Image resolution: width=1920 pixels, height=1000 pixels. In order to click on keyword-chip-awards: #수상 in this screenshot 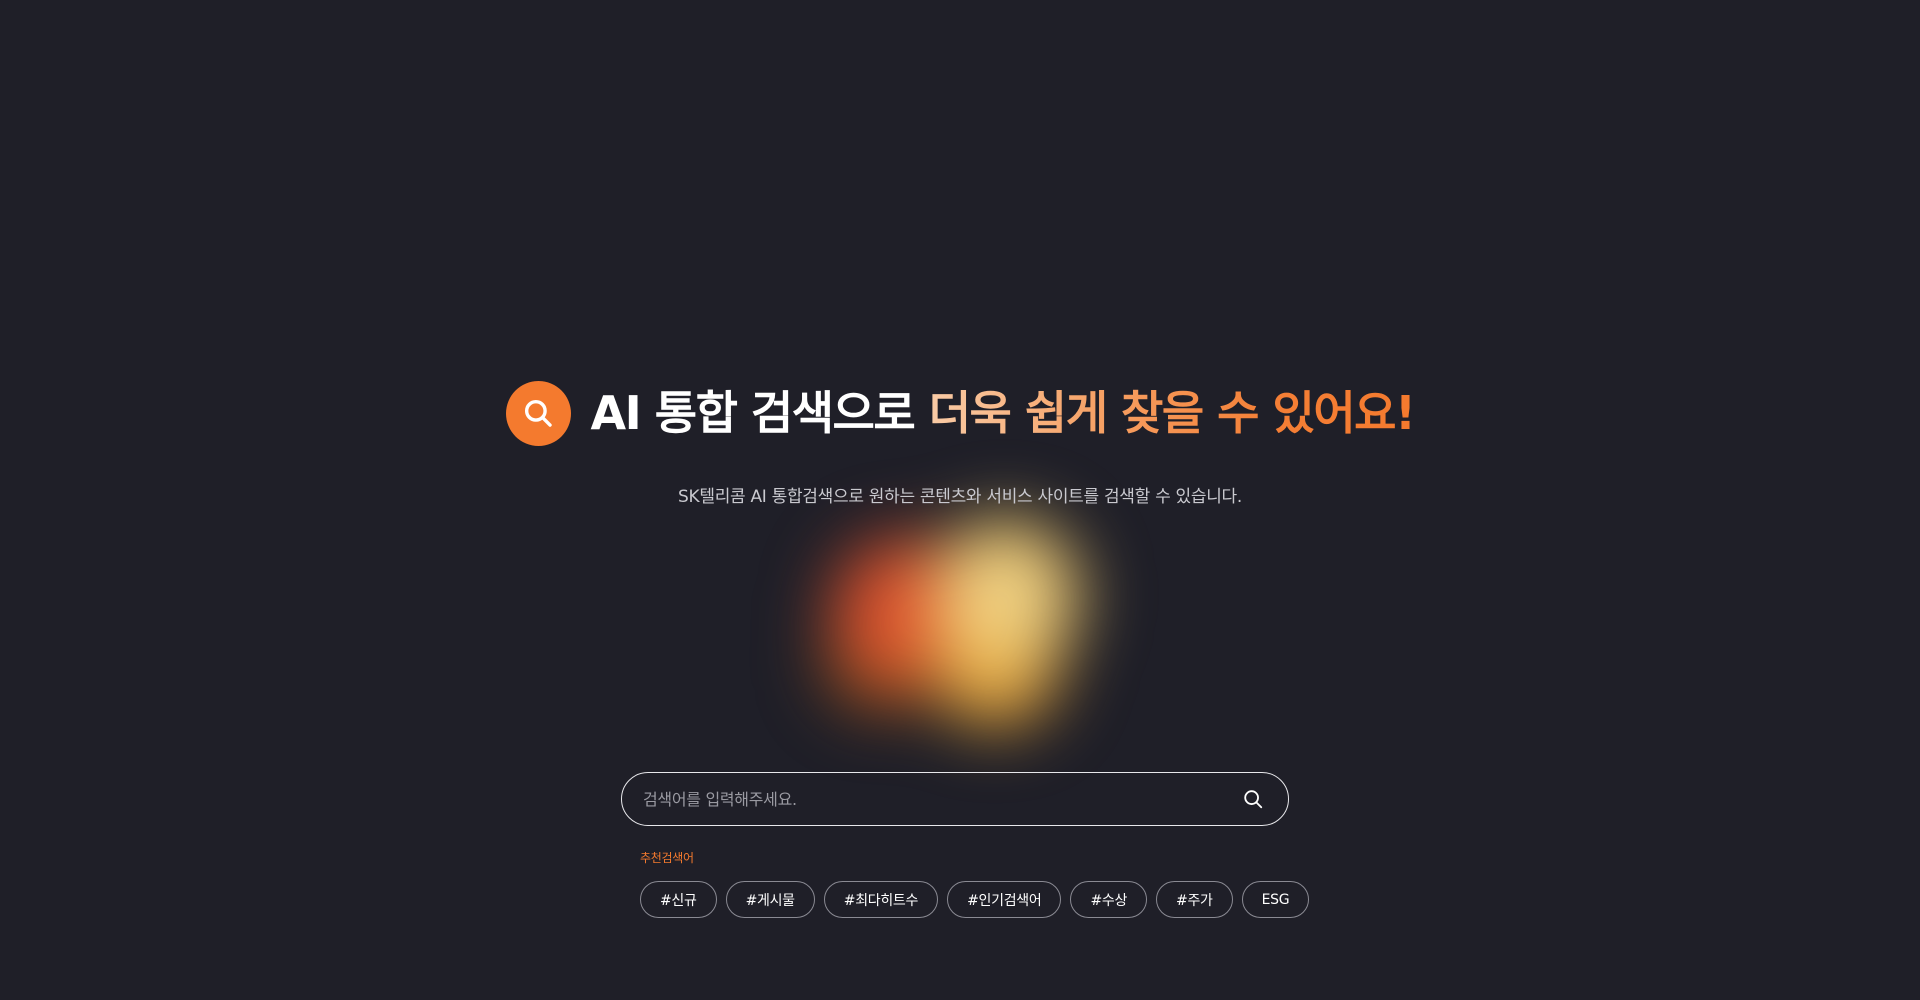, I will do `click(1109, 899)`.